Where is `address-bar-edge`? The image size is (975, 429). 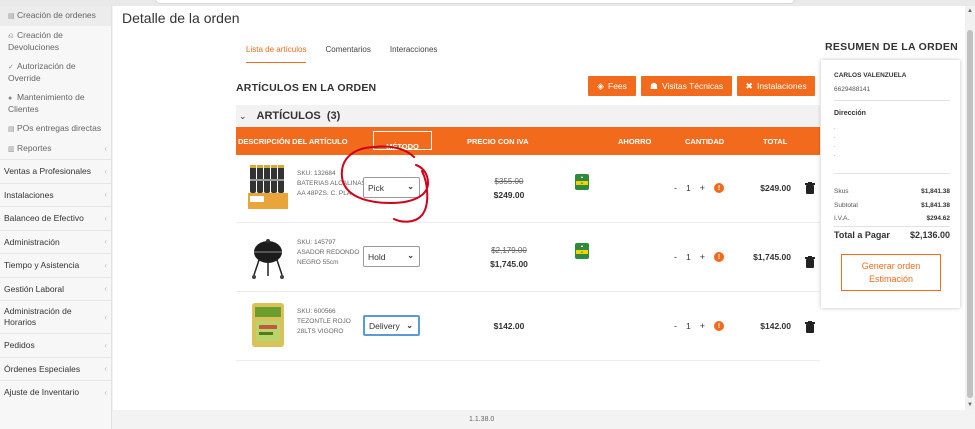 address-bar-edge is located at coordinates (475, 2).